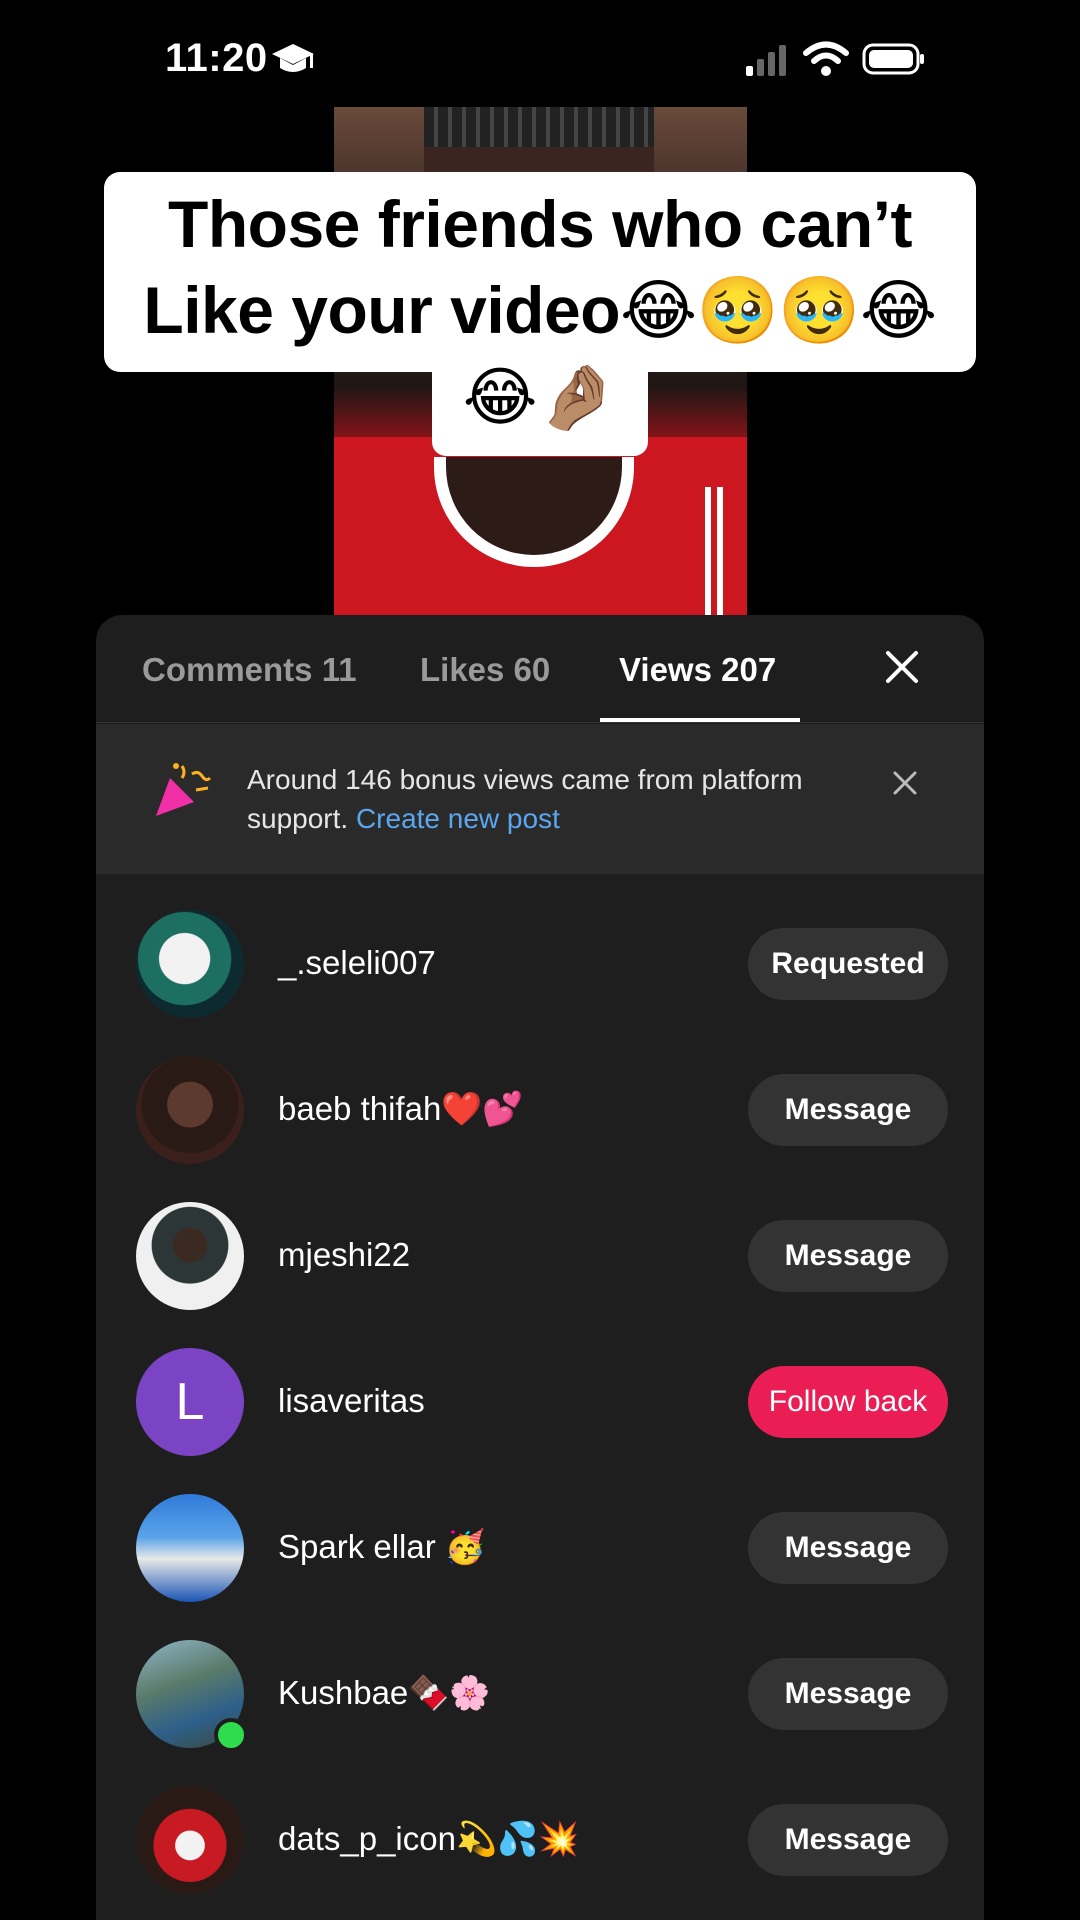  I want to click on list-item: dats_p_icon💫💦💥 Message, so click(540, 1840).